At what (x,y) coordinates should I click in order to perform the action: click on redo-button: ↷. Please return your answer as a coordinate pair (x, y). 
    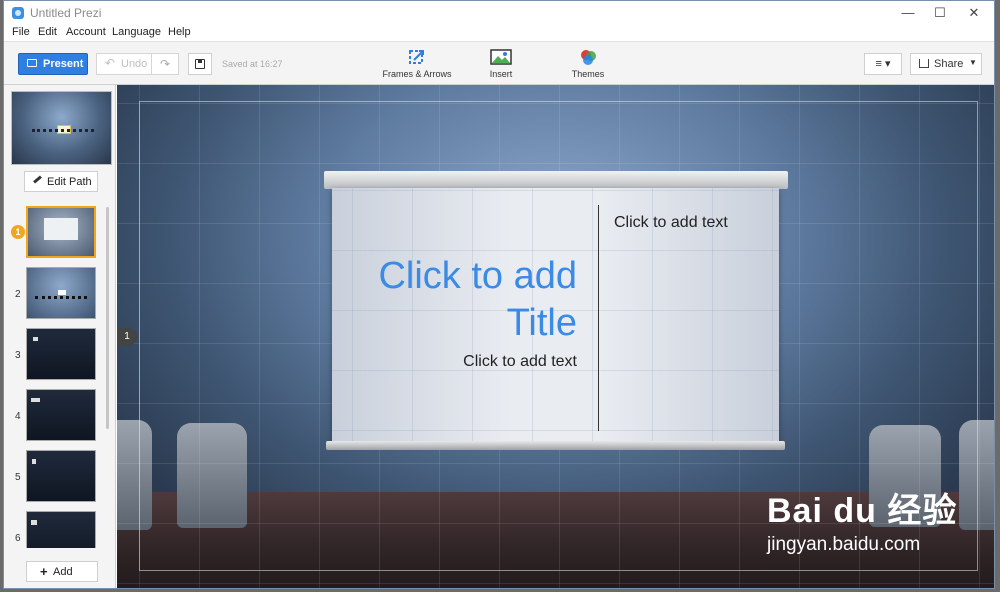
    Looking at the image, I should click on (165, 64).